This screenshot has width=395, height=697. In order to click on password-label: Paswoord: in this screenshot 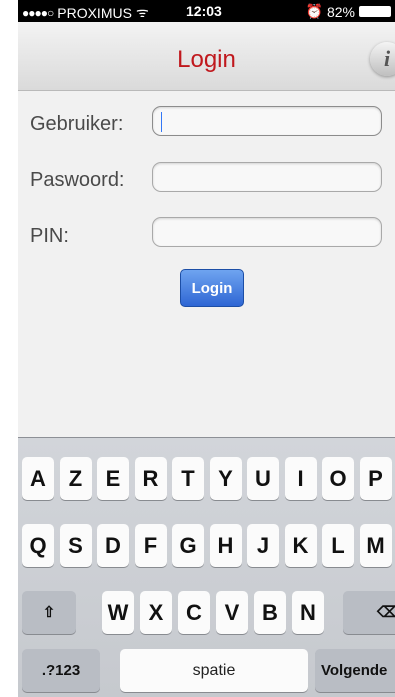, I will do `click(77, 180)`.